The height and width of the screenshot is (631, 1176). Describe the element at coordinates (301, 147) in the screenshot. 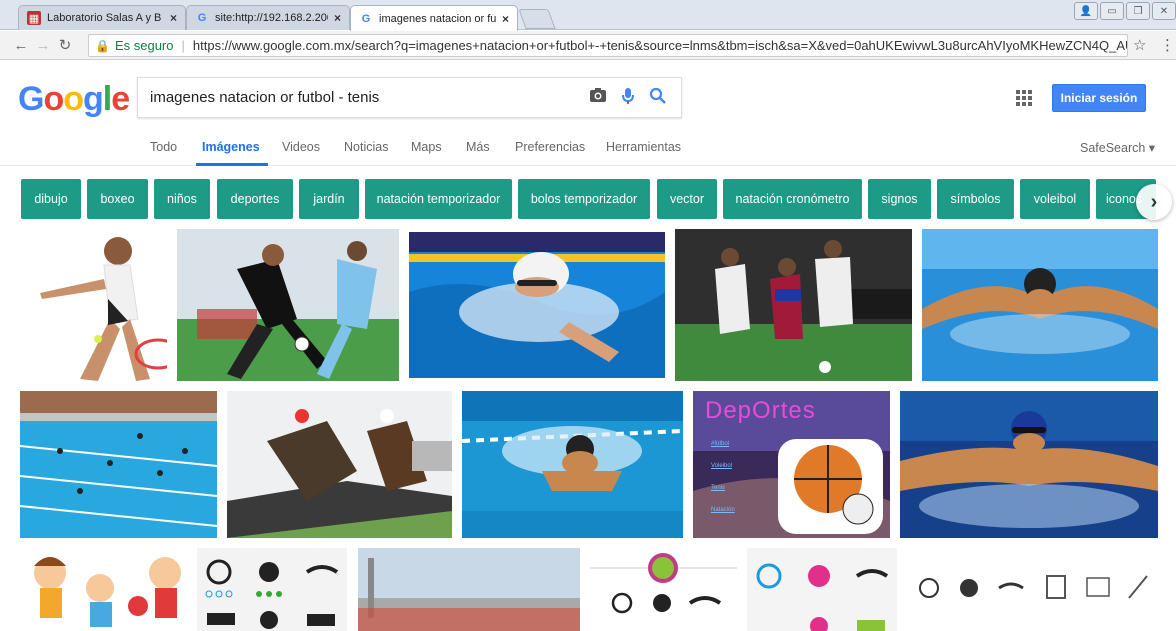

I see `tab-videos: Videos` at that location.